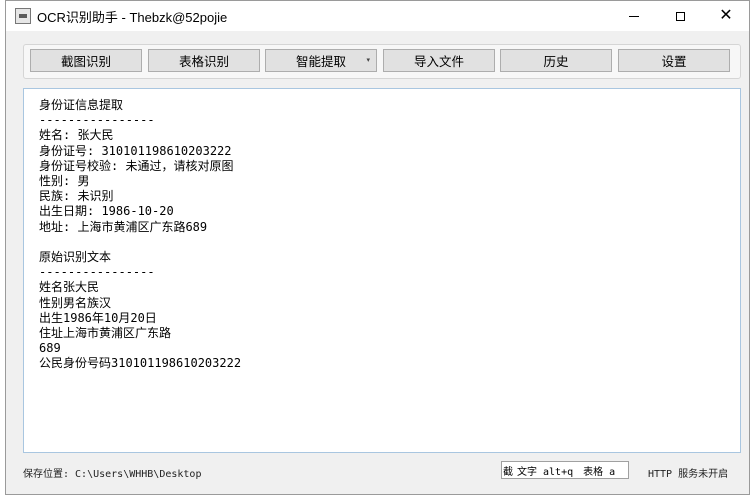  I want to click on hotkey-cut-label: 截, so click(508, 472).